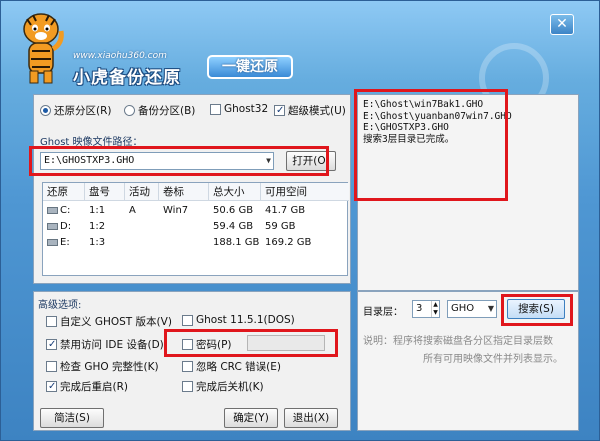 Image resolution: width=600 pixels, height=441 pixels. Describe the element at coordinates (280, 226) in the screenshot. I see `cell-free: 59 GB` at that location.